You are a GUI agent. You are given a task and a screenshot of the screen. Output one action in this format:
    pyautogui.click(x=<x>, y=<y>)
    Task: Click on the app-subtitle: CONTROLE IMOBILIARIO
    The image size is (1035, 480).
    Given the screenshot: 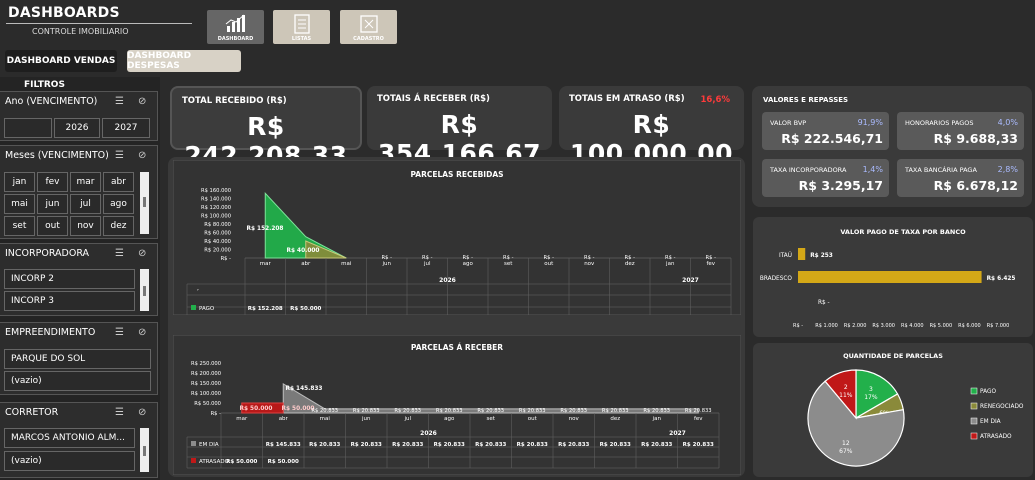 What is the action you would take?
    pyautogui.click(x=80, y=31)
    